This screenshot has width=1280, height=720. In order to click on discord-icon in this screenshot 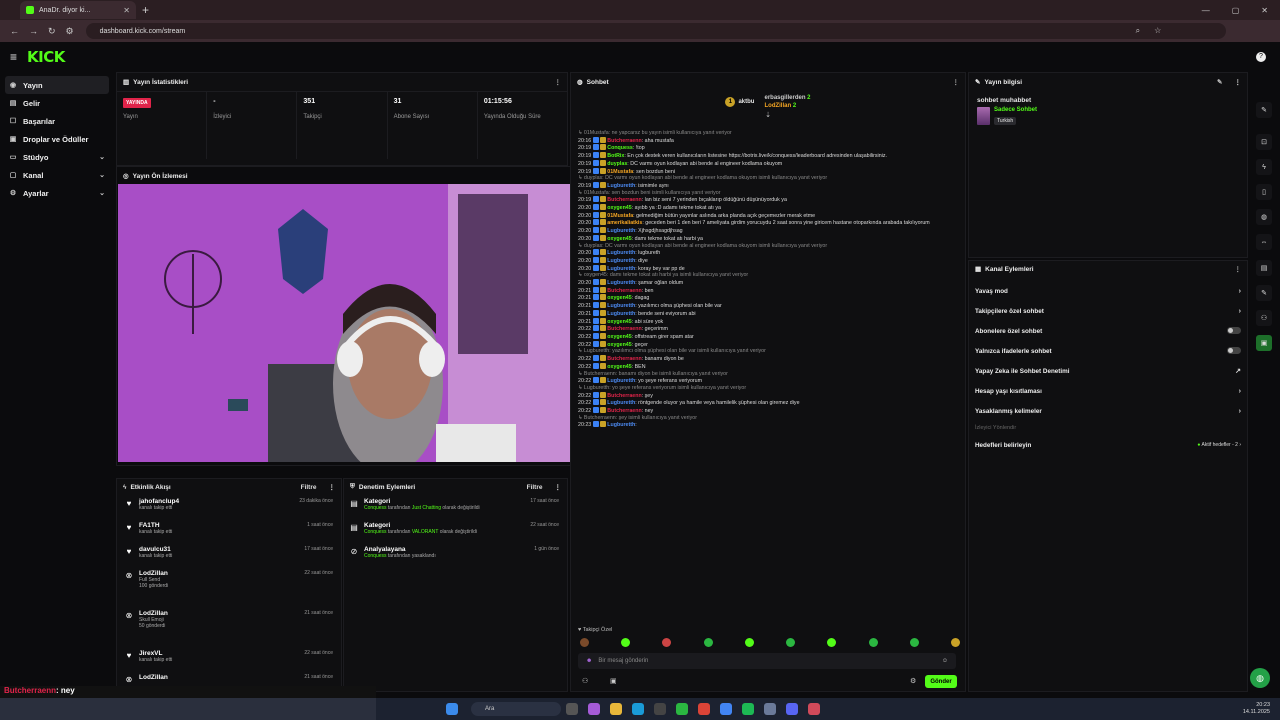, I will do `click(792, 709)`.